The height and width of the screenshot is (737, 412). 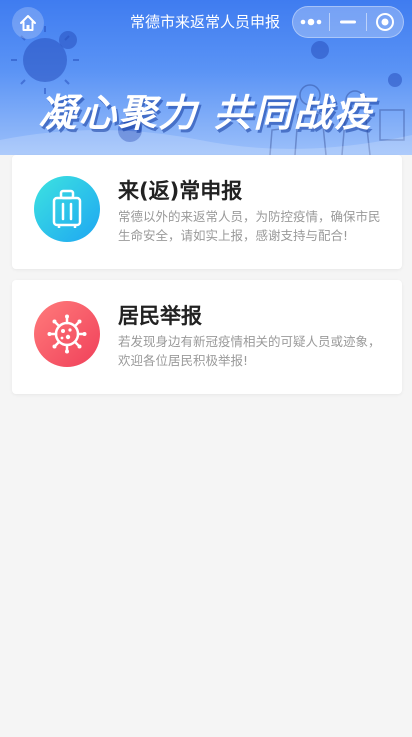 What do you see at coordinates (249, 351) in the screenshot?
I see `card-description: 若发现身边有新冠疫情相关的可疑人员或迹象，欢迎各位居民积极举报!` at bounding box center [249, 351].